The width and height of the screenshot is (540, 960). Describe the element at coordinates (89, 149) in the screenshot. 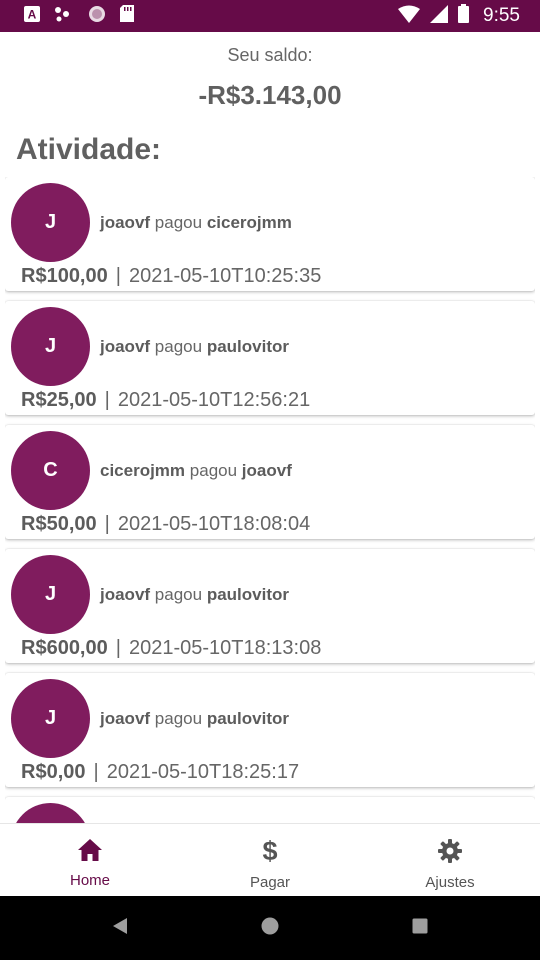

I see `activity-title: Atividade:` at that location.